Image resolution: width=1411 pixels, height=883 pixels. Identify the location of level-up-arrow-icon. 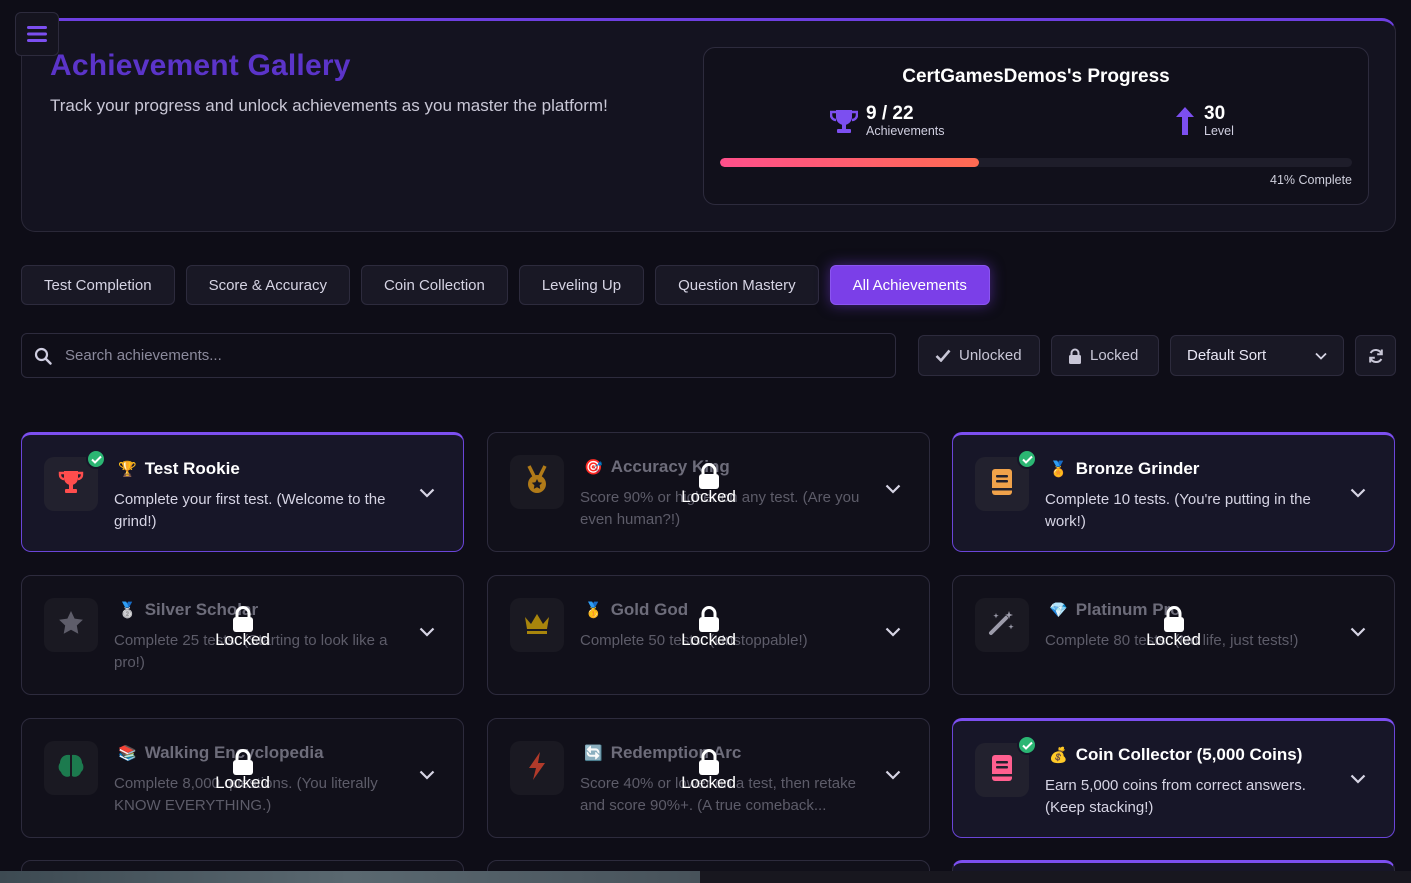
(1185, 121).